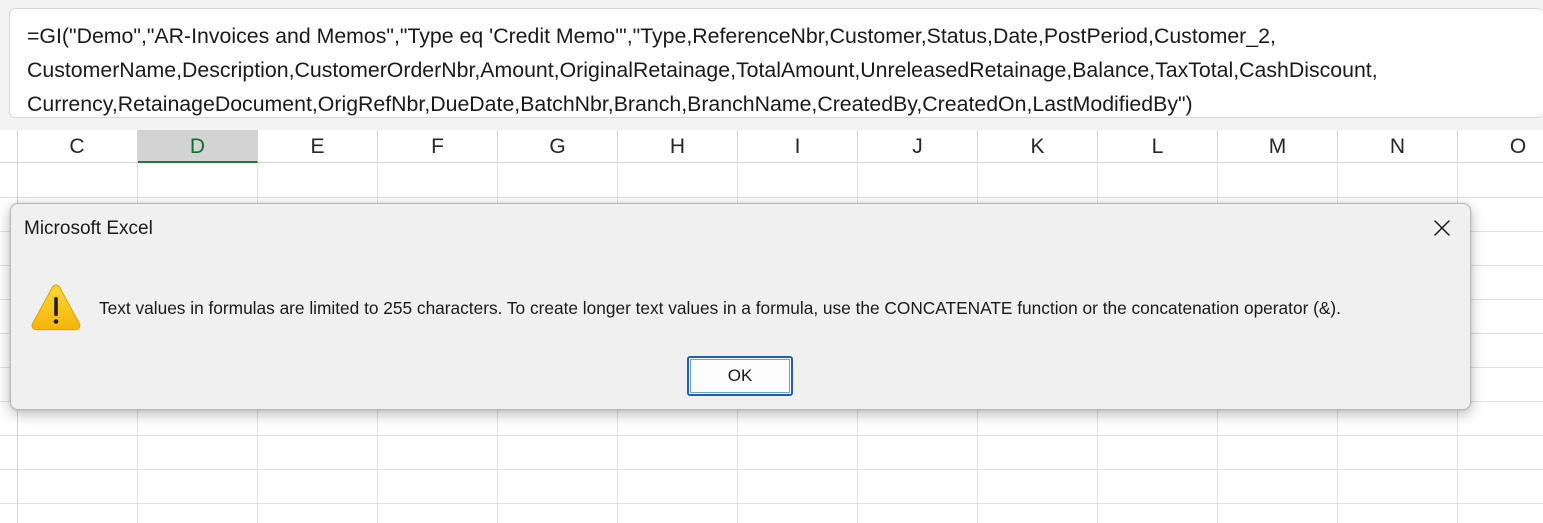 The height and width of the screenshot is (523, 1543). What do you see at coordinates (88, 228) in the screenshot?
I see `dialog-title: Microsoft Excel` at bounding box center [88, 228].